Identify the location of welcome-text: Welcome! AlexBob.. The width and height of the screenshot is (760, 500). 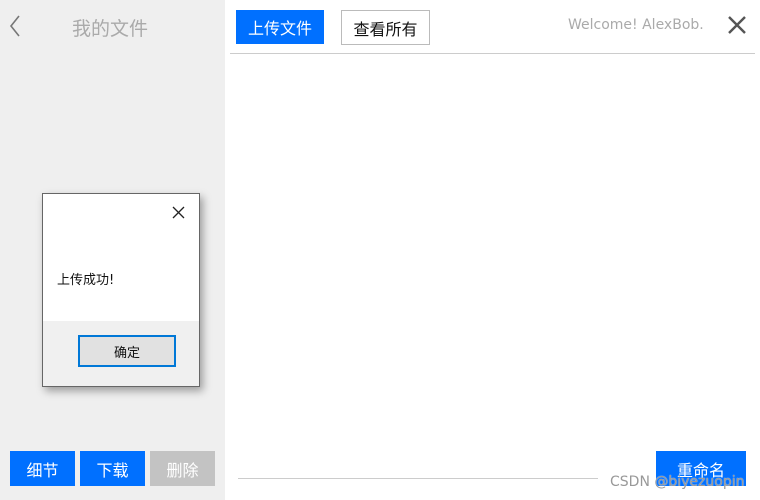
(636, 25).